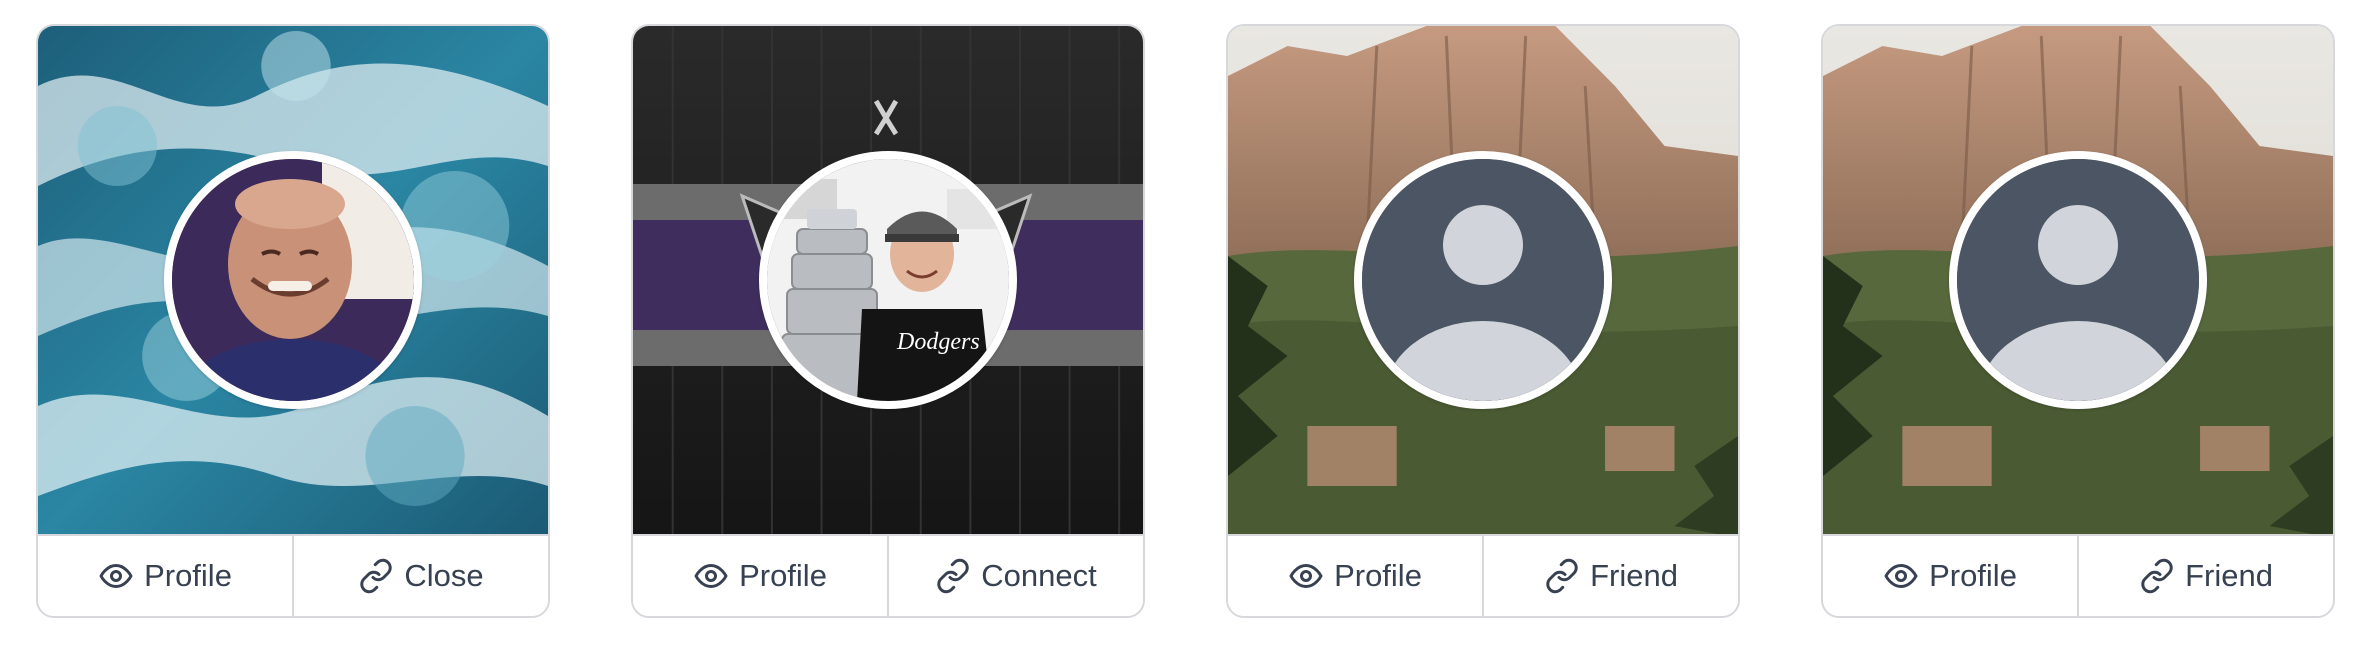 The image size is (2364, 652). I want to click on connect-button: Connect, so click(1015, 576).